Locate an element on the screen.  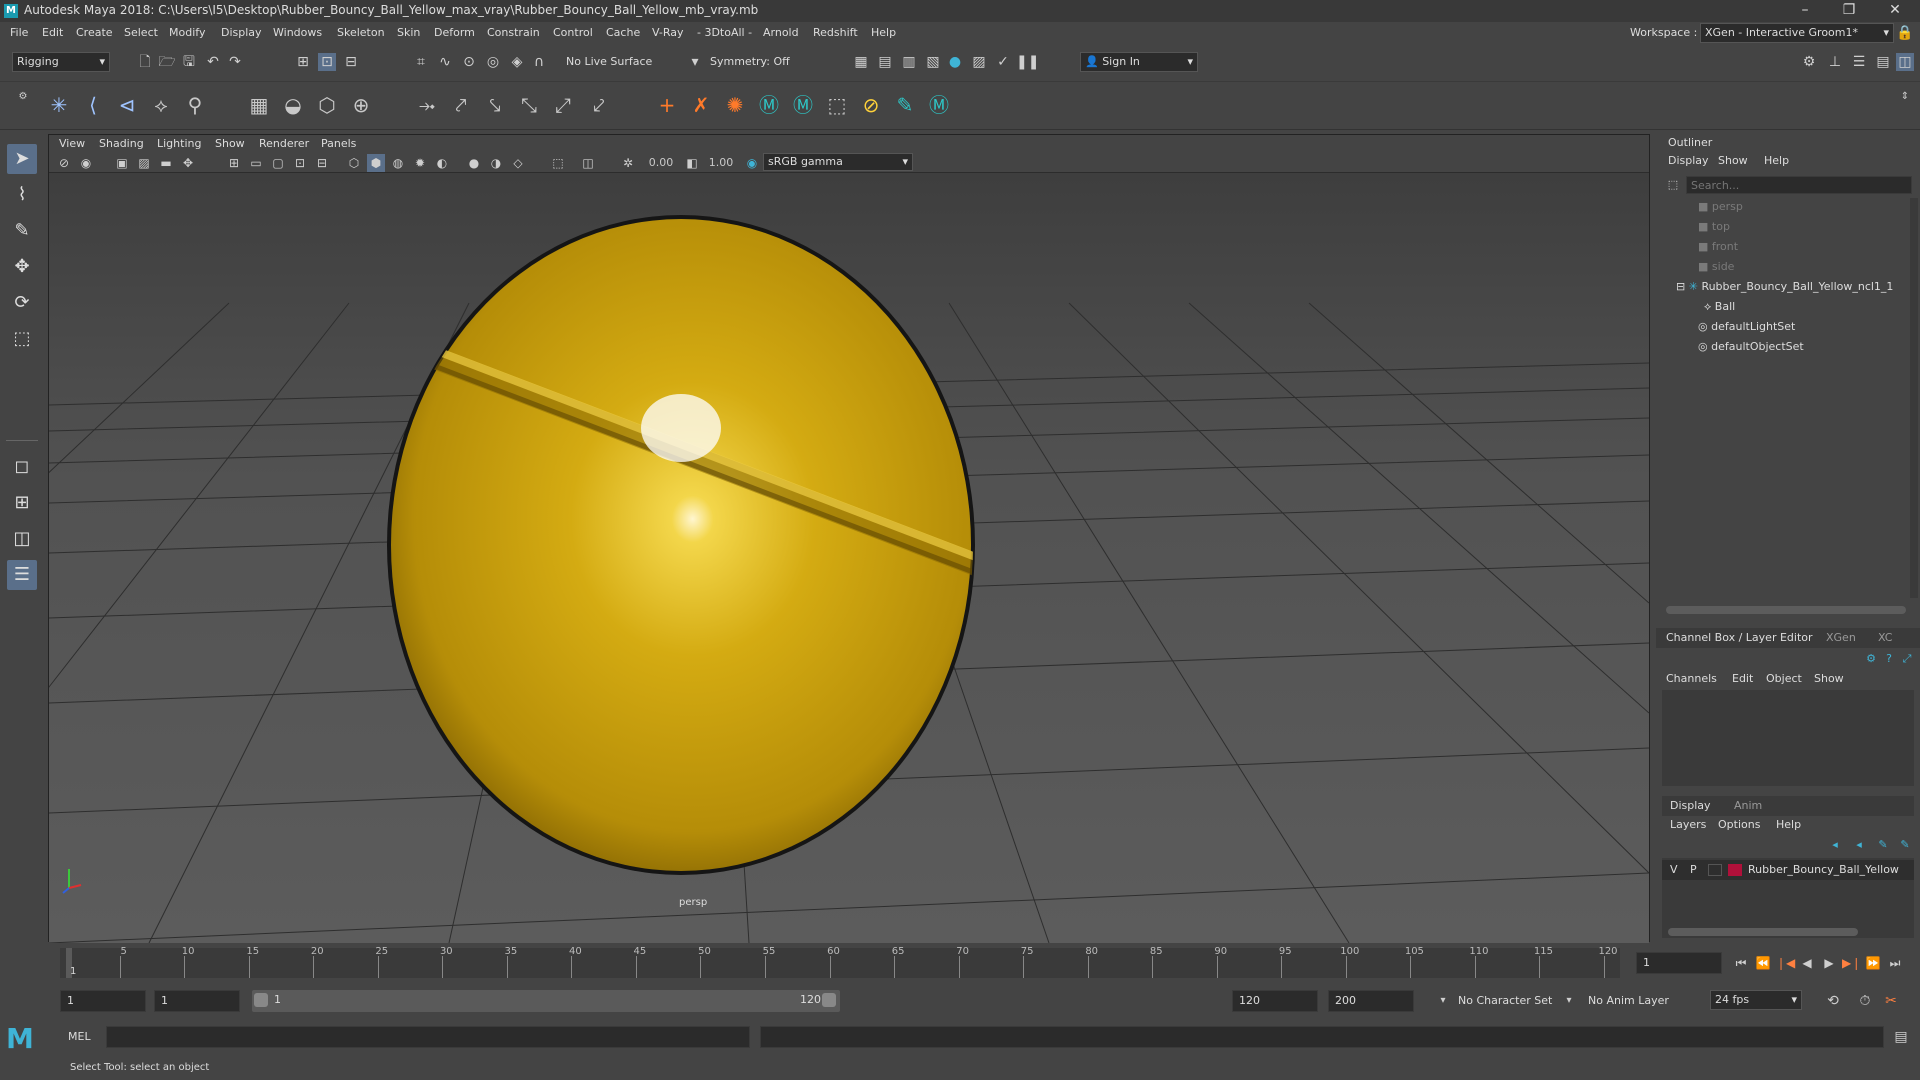
menu-skin: Skin is located at coordinates (408, 32).